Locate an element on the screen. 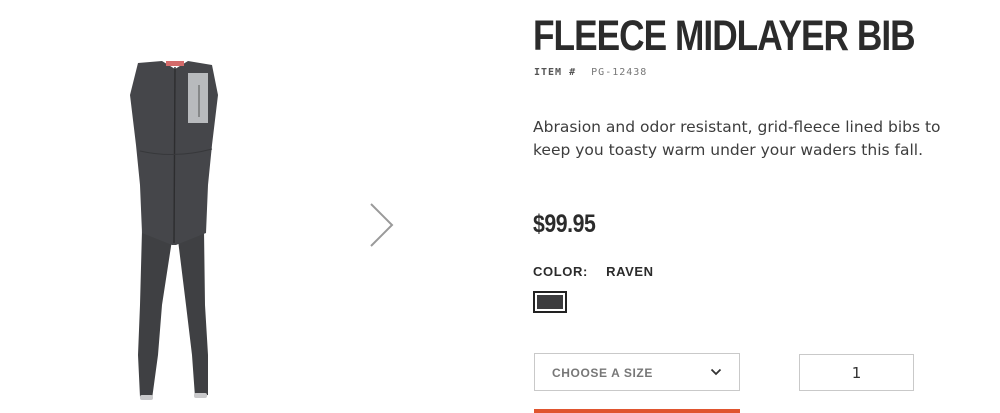  product-image is located at coordinates (174, 230).